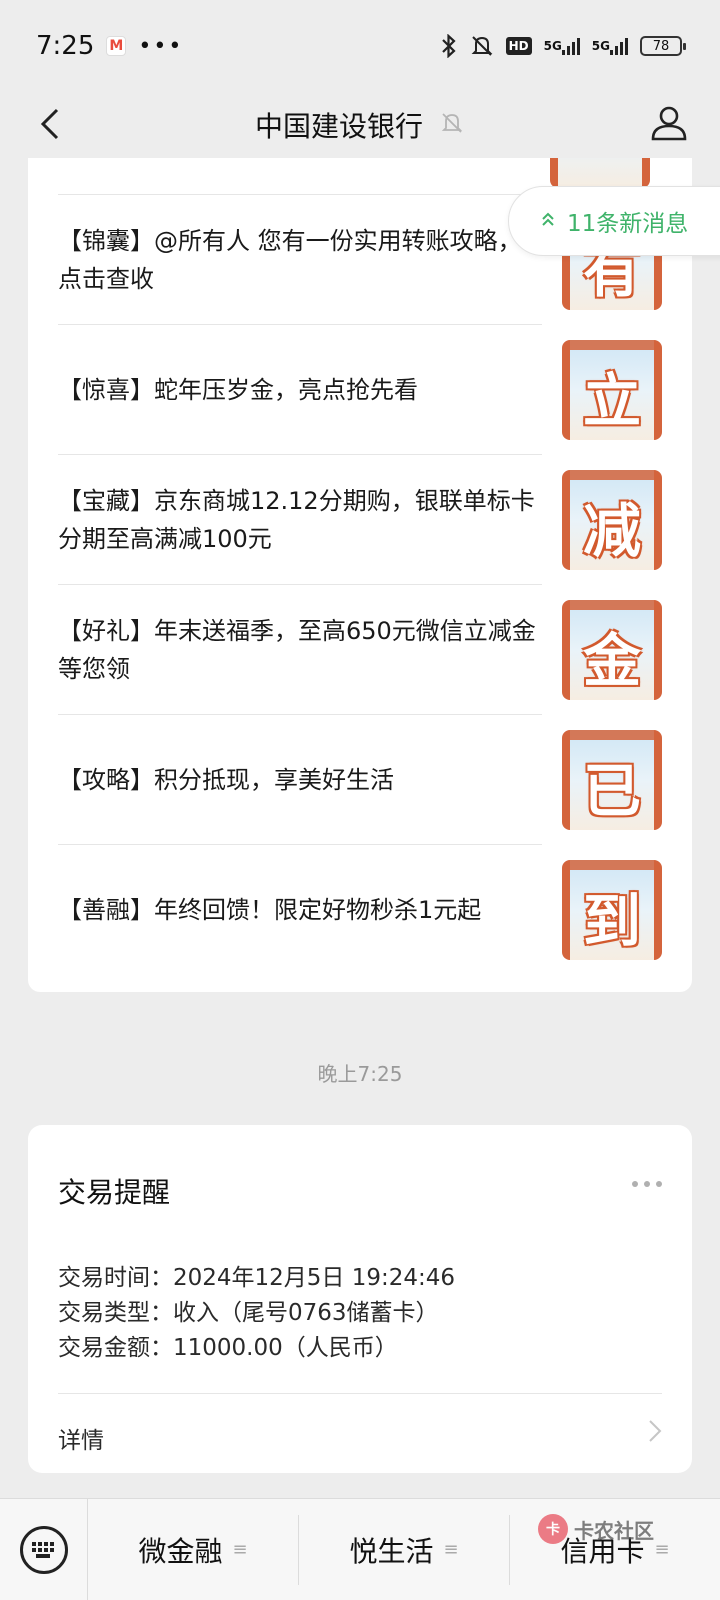  I want to click on article-row: 【惊喜】蛇年压岁金，亮点抢先看 立, so click(360, 390).